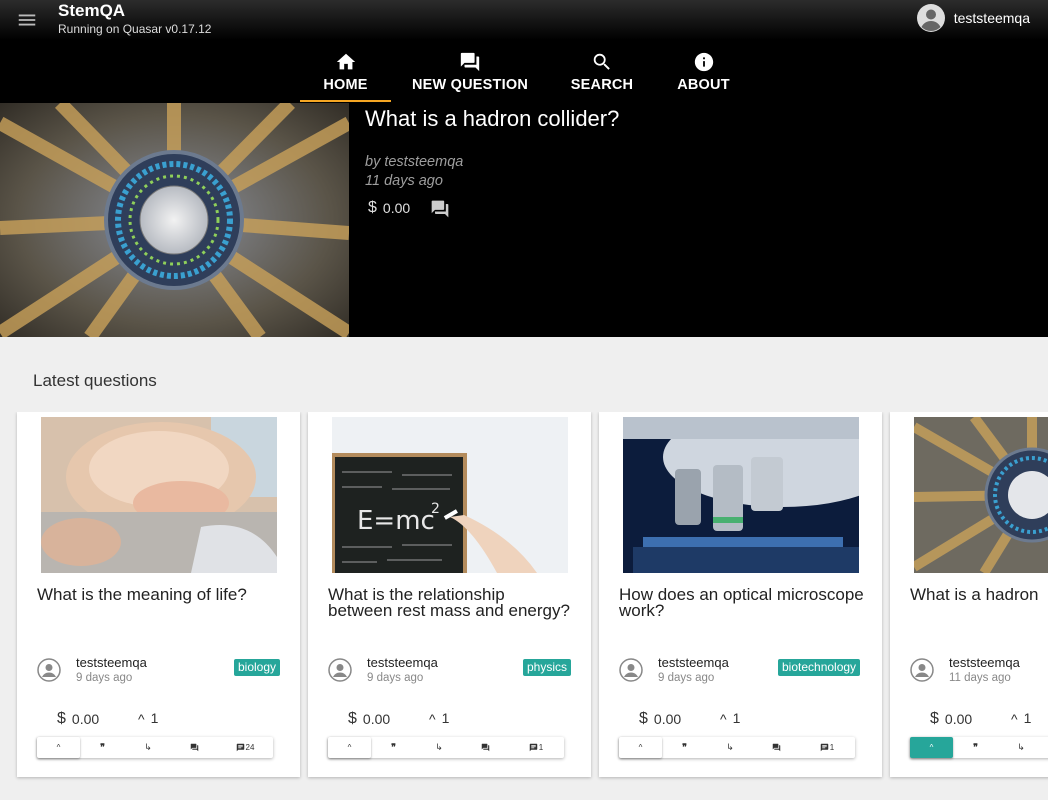  Describe the element at coordinates (396, 521) in the screenshot. I see `svg-text: E=mc` at that location.